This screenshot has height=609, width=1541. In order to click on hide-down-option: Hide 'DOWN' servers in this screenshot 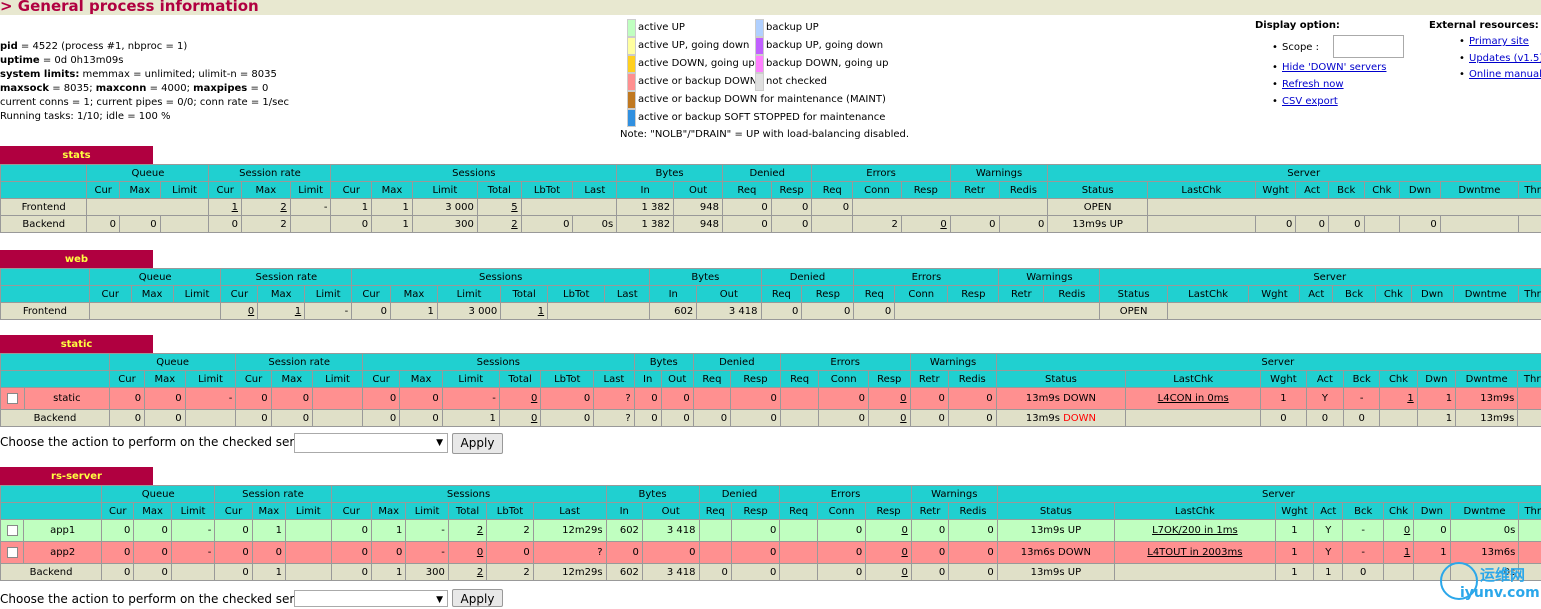, I will do `click(1334, 67)`.